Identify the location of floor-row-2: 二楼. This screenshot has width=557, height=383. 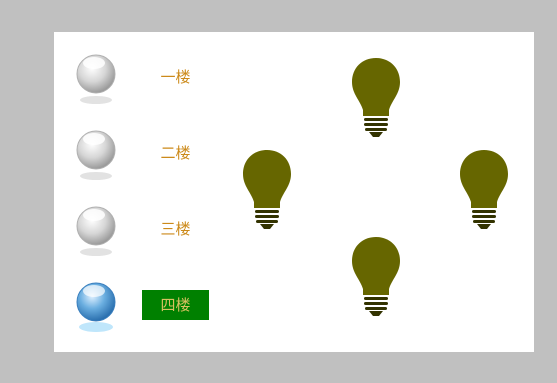
(139, 158).